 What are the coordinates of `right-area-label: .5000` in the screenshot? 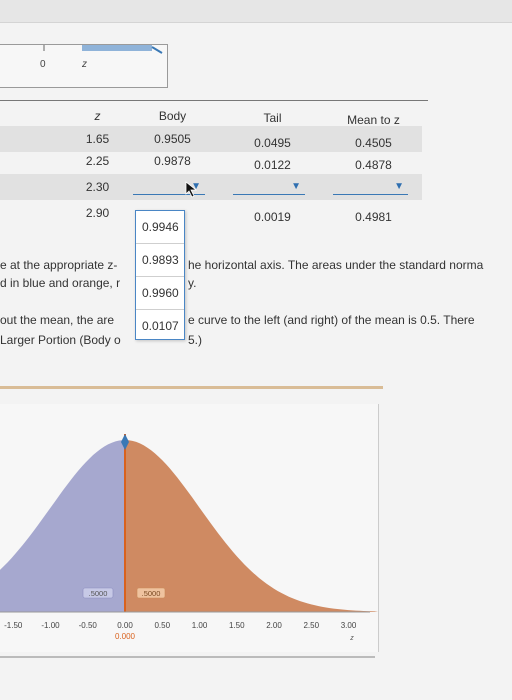 It's located at (151, 593).